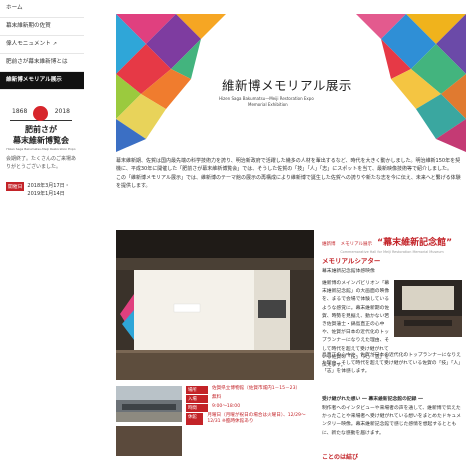 The width and height of the screenshot is (472, 472). What do you see at coordinates (149, 404) in the screenshot?
I see `museum-photo` at bounding box center [149, 404].